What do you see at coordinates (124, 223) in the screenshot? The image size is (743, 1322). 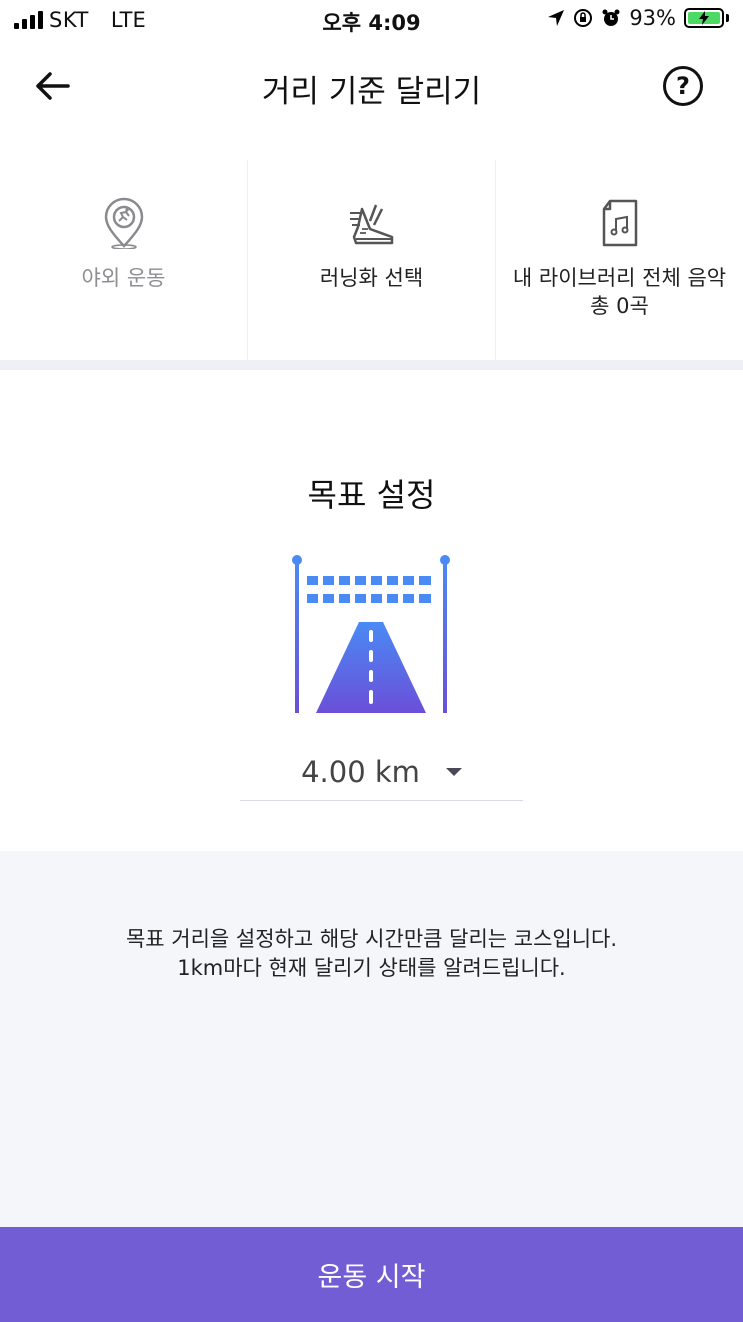 I see `location-runner-icon` at bounding box center [124, 223].